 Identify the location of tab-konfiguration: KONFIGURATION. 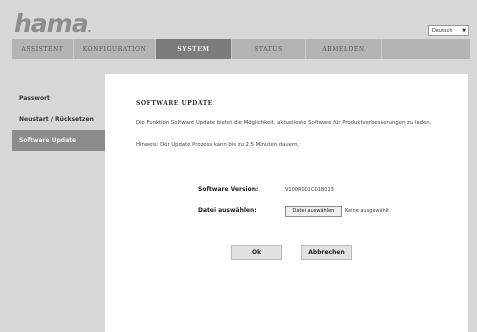
(115, 49).